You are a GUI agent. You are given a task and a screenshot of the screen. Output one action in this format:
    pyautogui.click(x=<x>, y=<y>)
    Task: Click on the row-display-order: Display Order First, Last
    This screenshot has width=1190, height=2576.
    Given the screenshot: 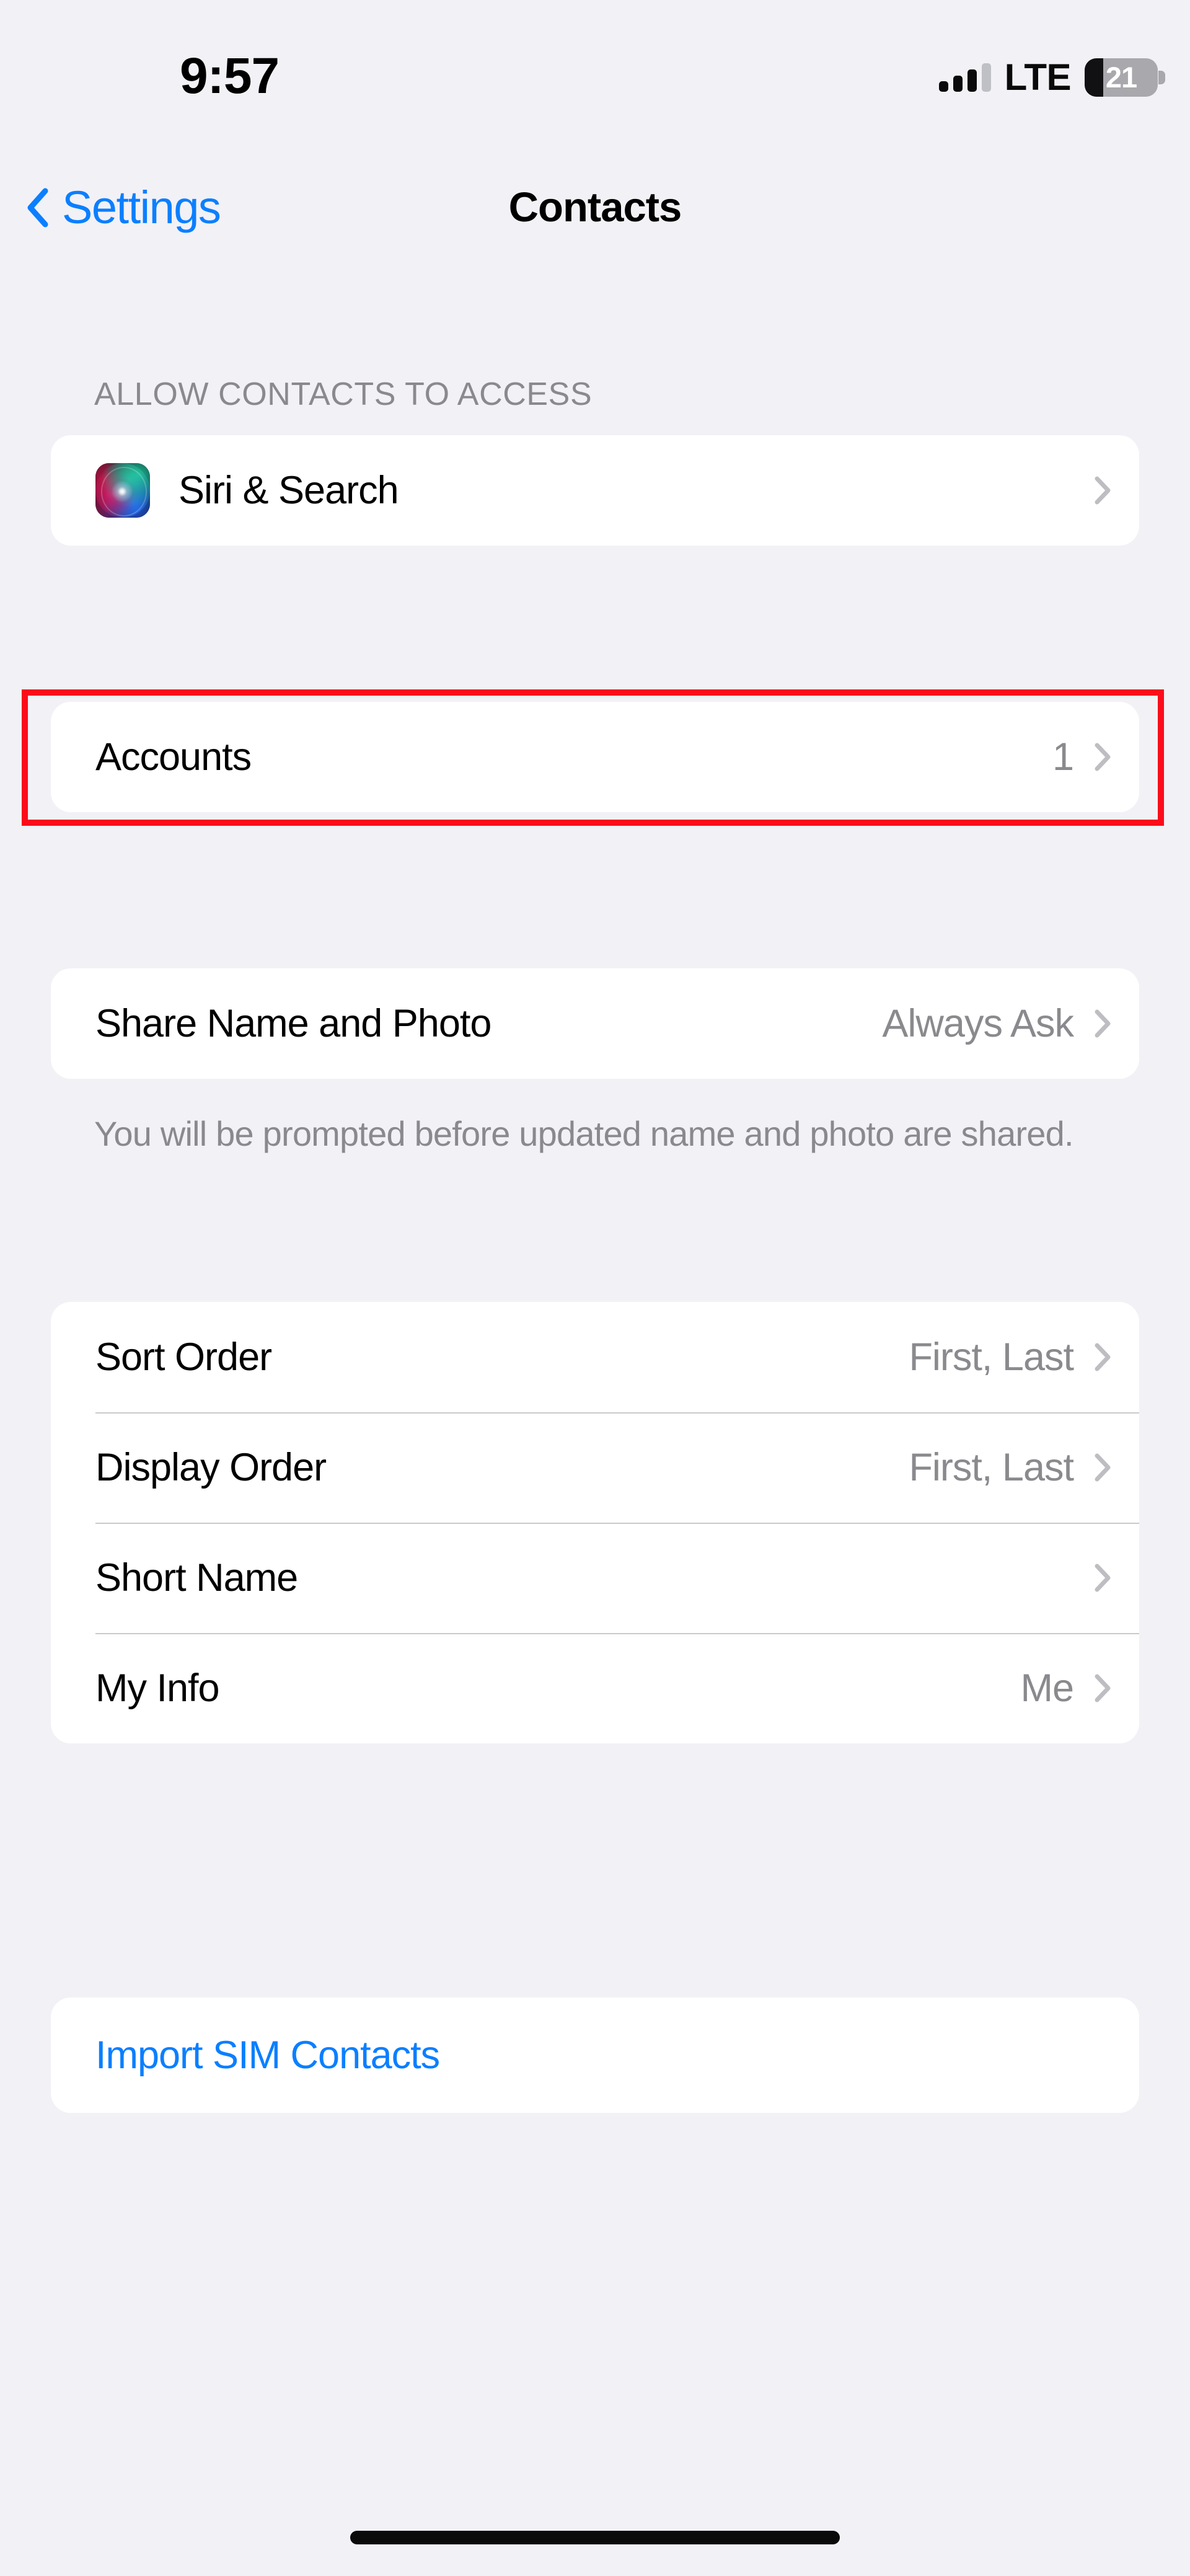 What is the action you would take?
    pyautogui.click(x=595, y=1467)
    